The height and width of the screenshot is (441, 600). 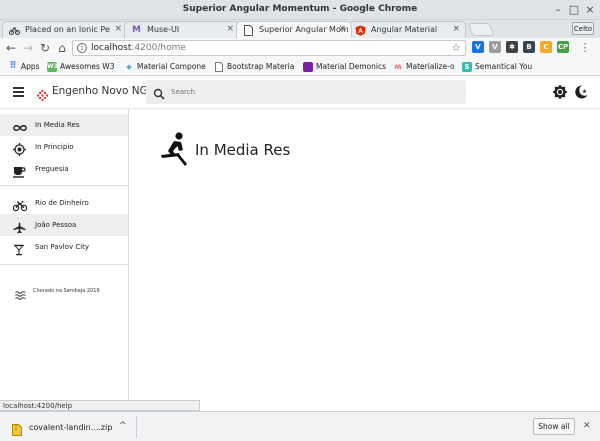 I want to click on tab-label: Superior Angular Mom, so click(x=304, y=29).